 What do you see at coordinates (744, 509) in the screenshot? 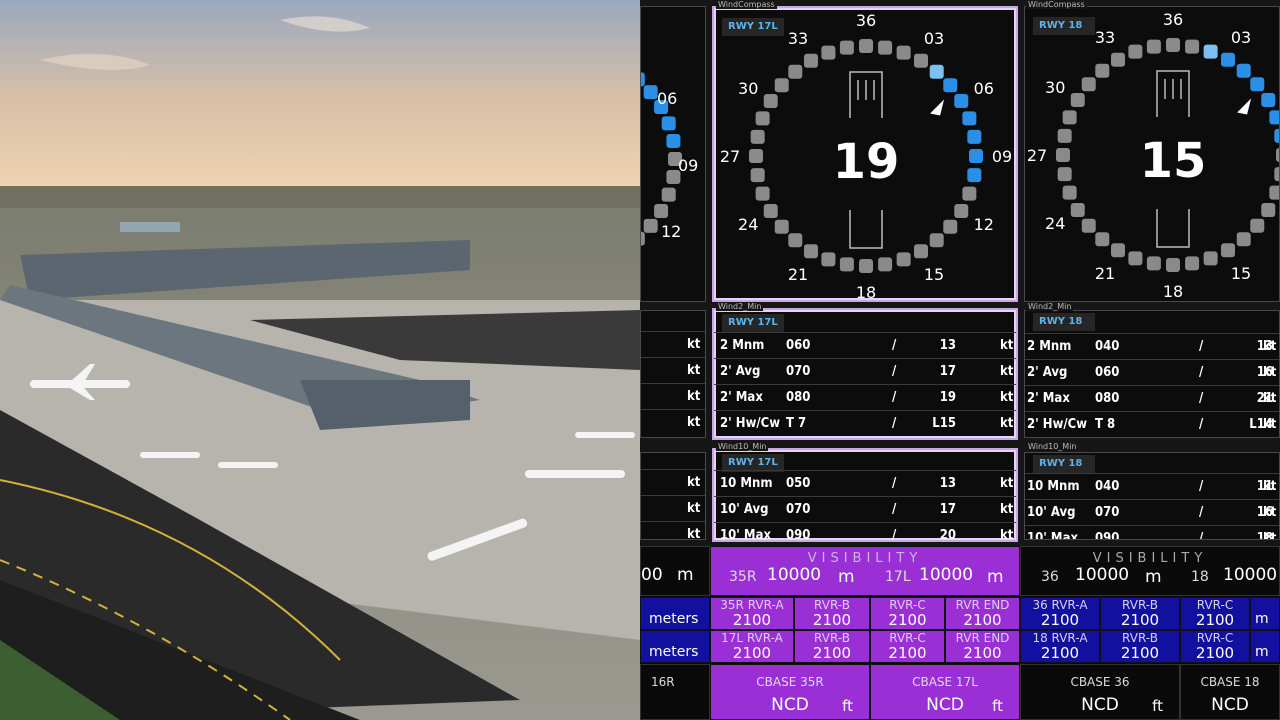
I see `wind-label: 10' Avg` at bounding box center [744, 509].